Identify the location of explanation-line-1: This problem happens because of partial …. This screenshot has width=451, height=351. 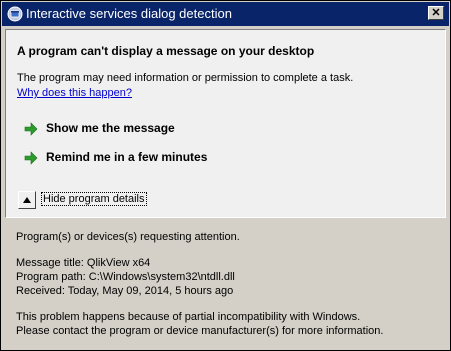
(188, 317).